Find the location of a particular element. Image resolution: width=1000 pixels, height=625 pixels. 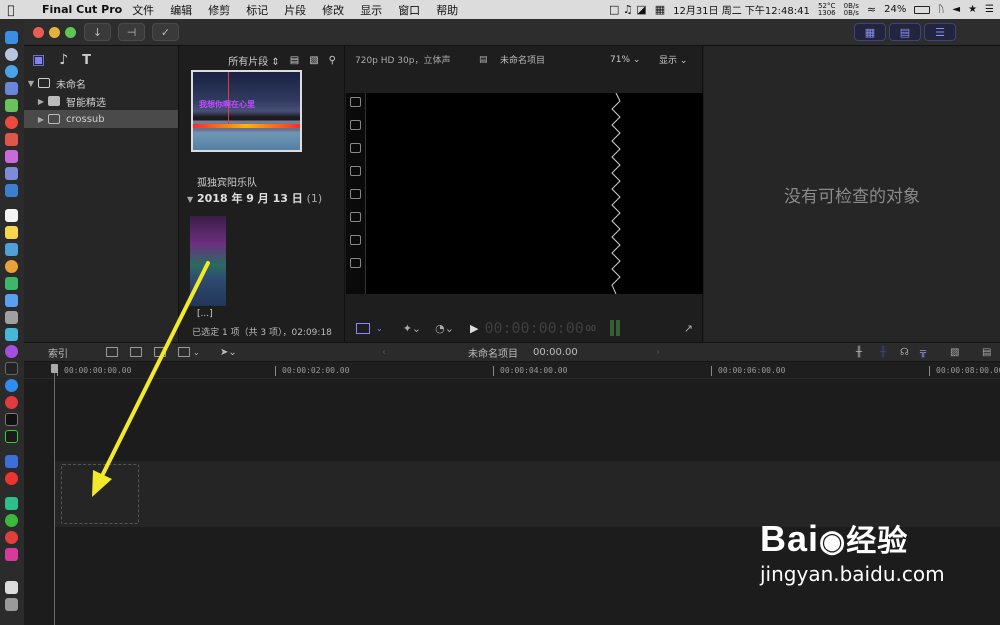

clip-appearance-icon: ▧ is located at coordinates (954, 352).